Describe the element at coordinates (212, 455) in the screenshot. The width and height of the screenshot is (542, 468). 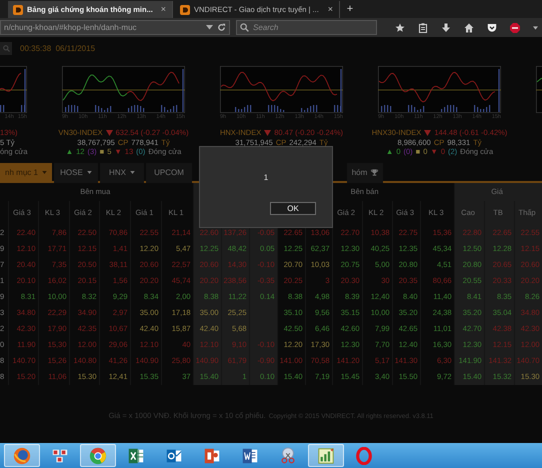
I see `presentation-icon` at that location.